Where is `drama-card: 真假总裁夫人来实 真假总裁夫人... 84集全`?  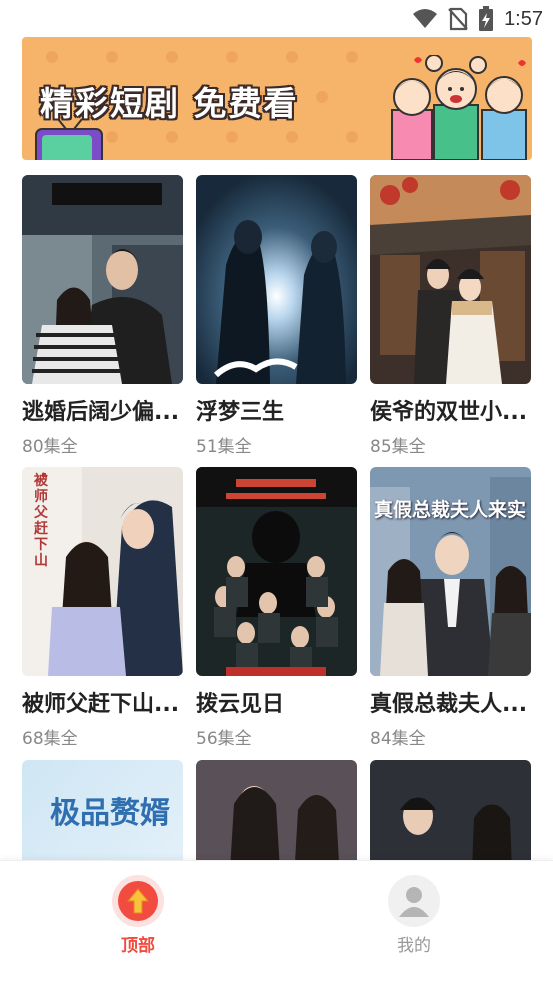 drama-card: 真假总裁夫人来实 真假总裁夫人... 84集全 is located at coordinates (450, 608).